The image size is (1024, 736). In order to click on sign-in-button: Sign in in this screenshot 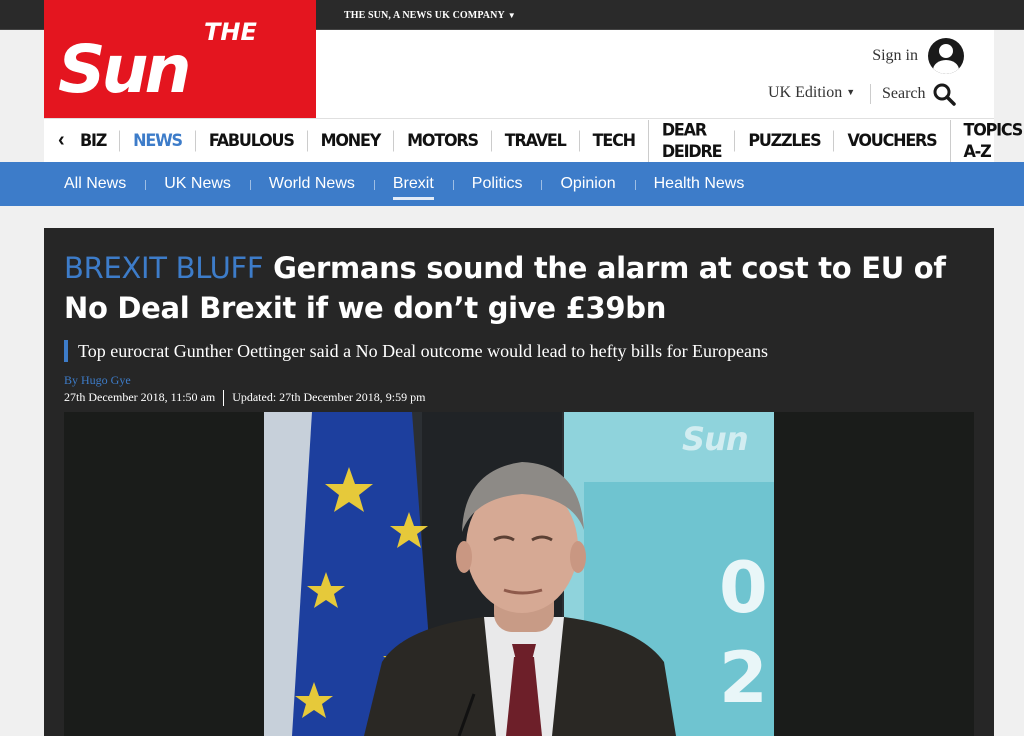, I will do `click(918, 56)`.